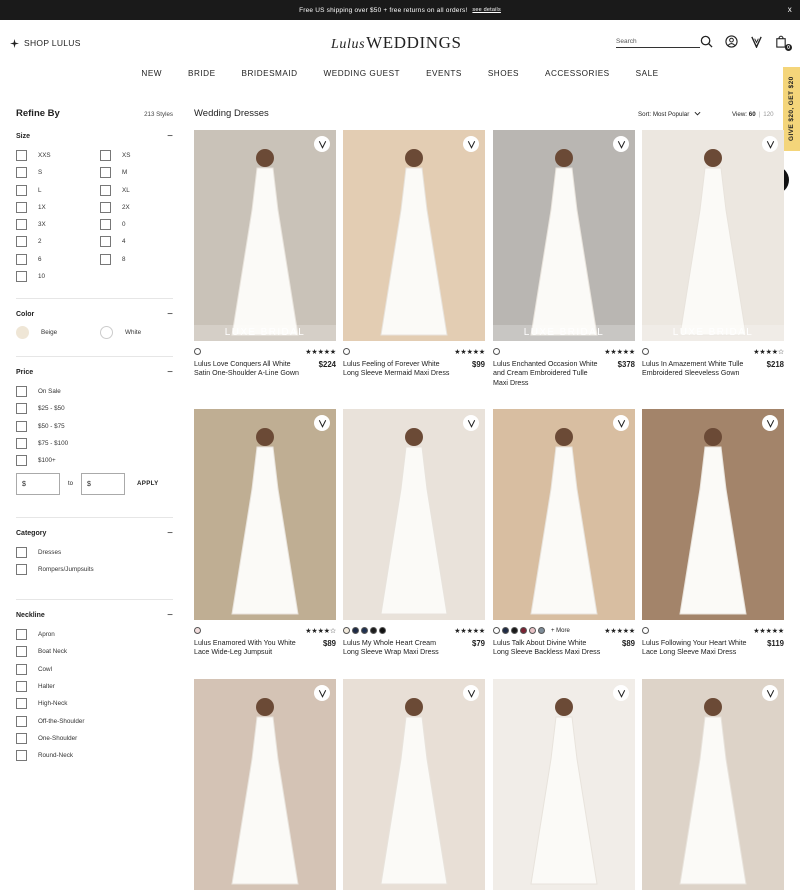 The width and height of the screenshot is (800, 890). I want to click on promo-details-link: see details, so click(486, 10).